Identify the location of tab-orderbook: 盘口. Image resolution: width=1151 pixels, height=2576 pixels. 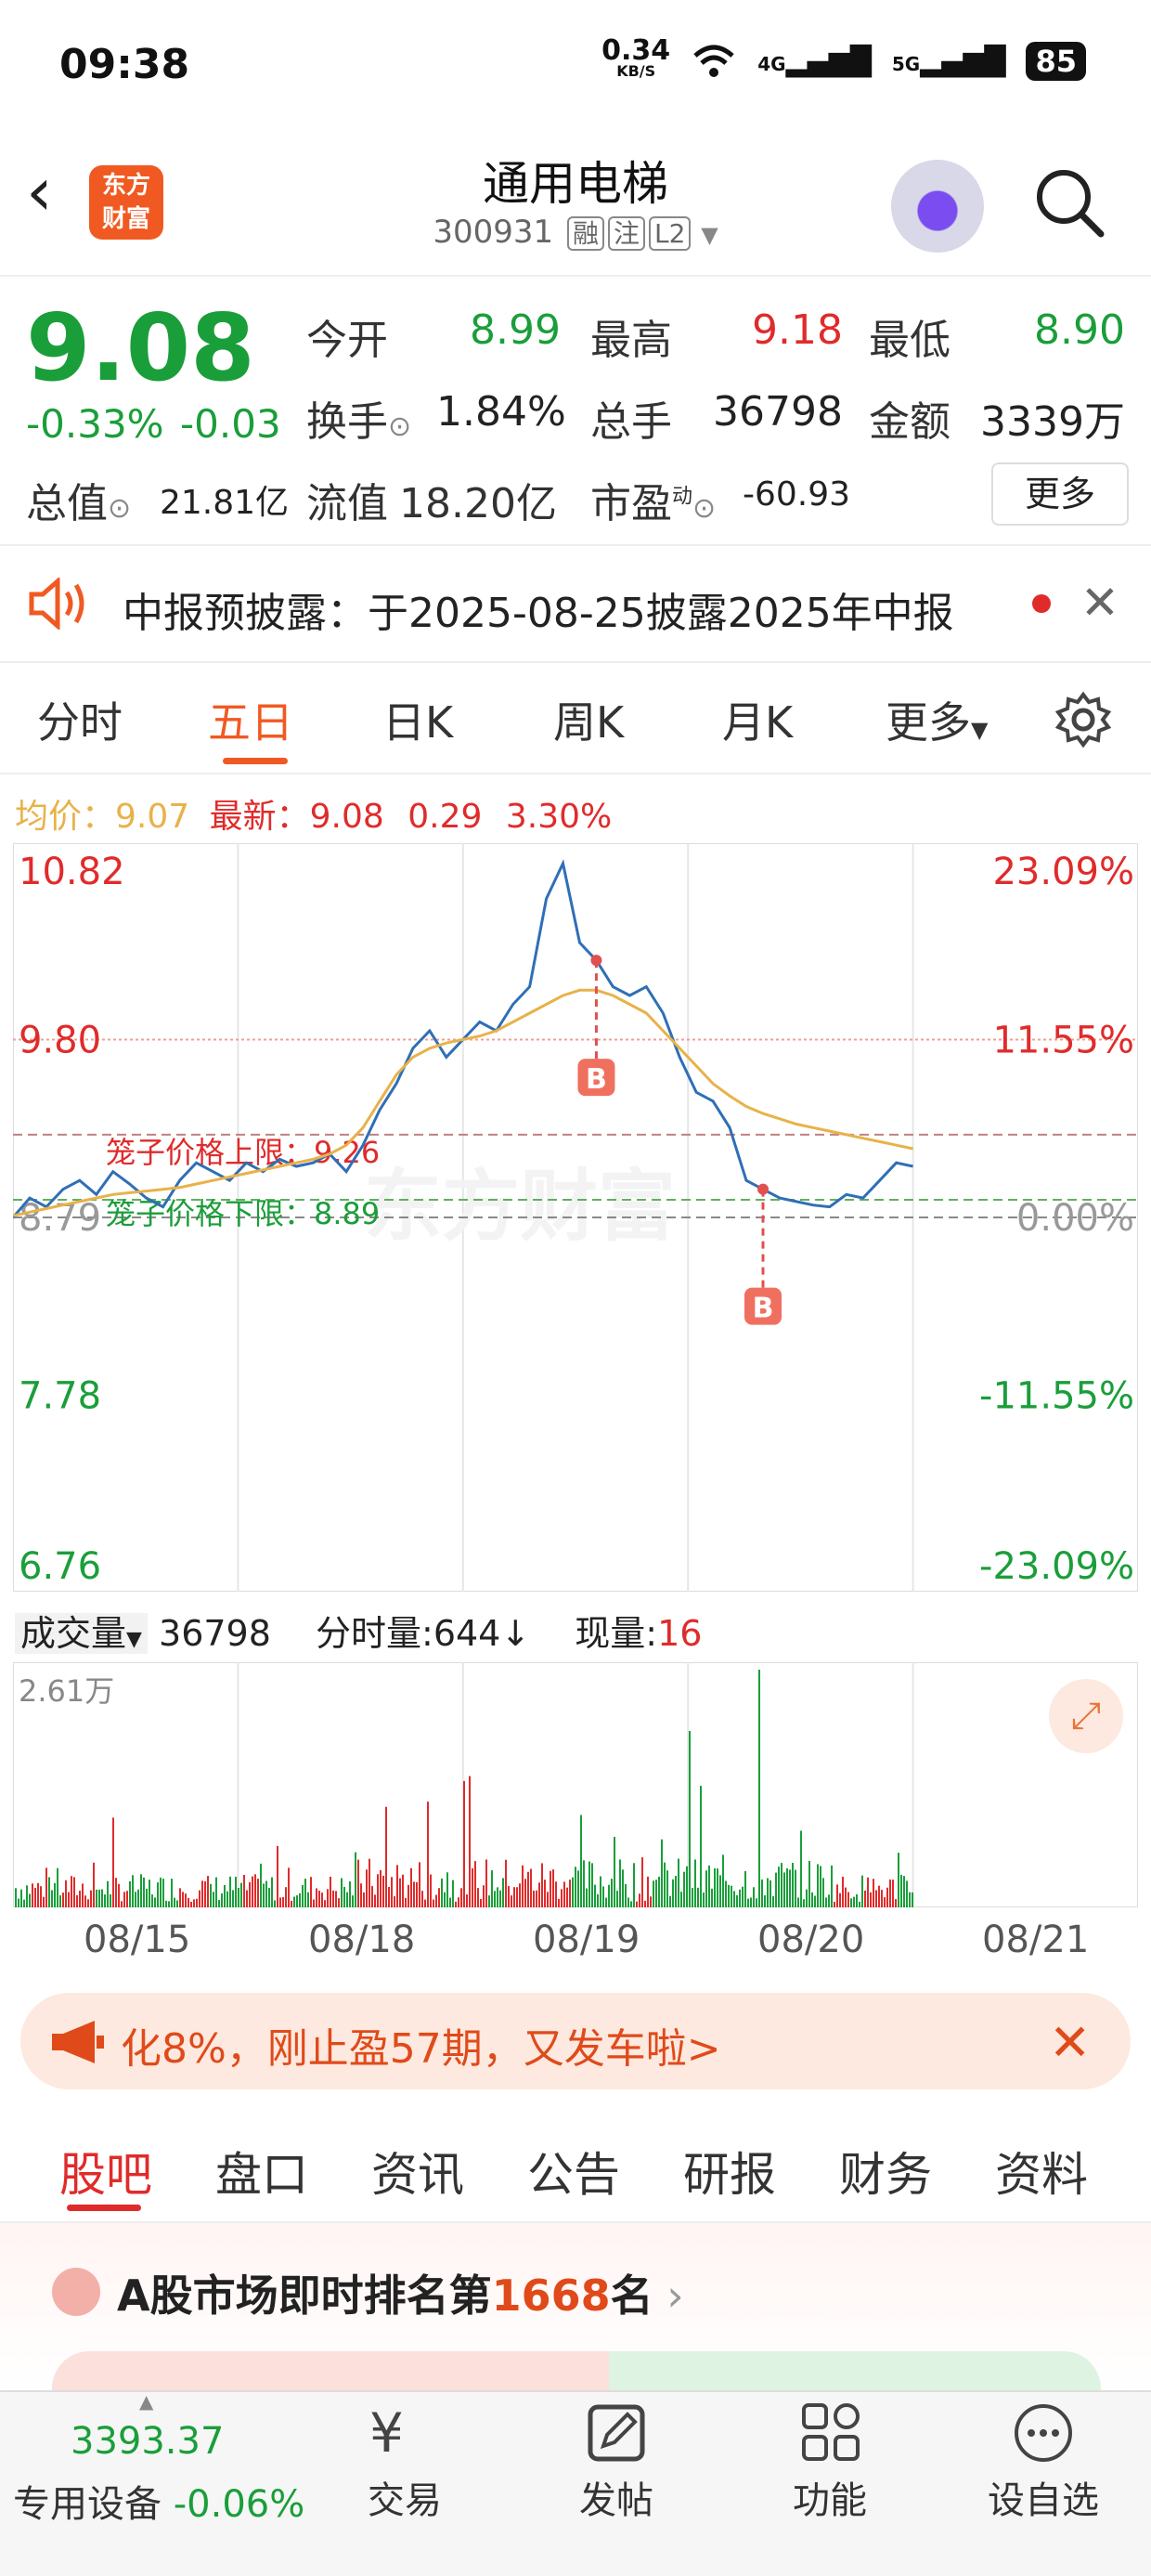
(261, 2171).